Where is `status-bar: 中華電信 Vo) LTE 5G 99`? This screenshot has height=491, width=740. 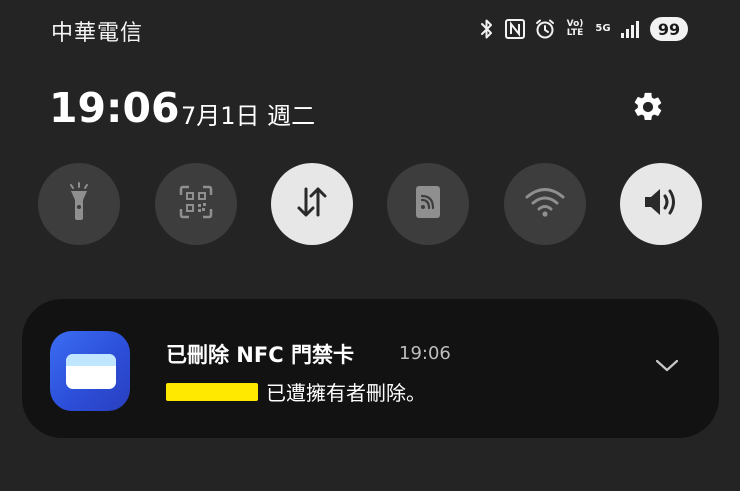
status-bar: 中華電信 Vo) LTE 5G 99 is located at coordinates (370, 28).